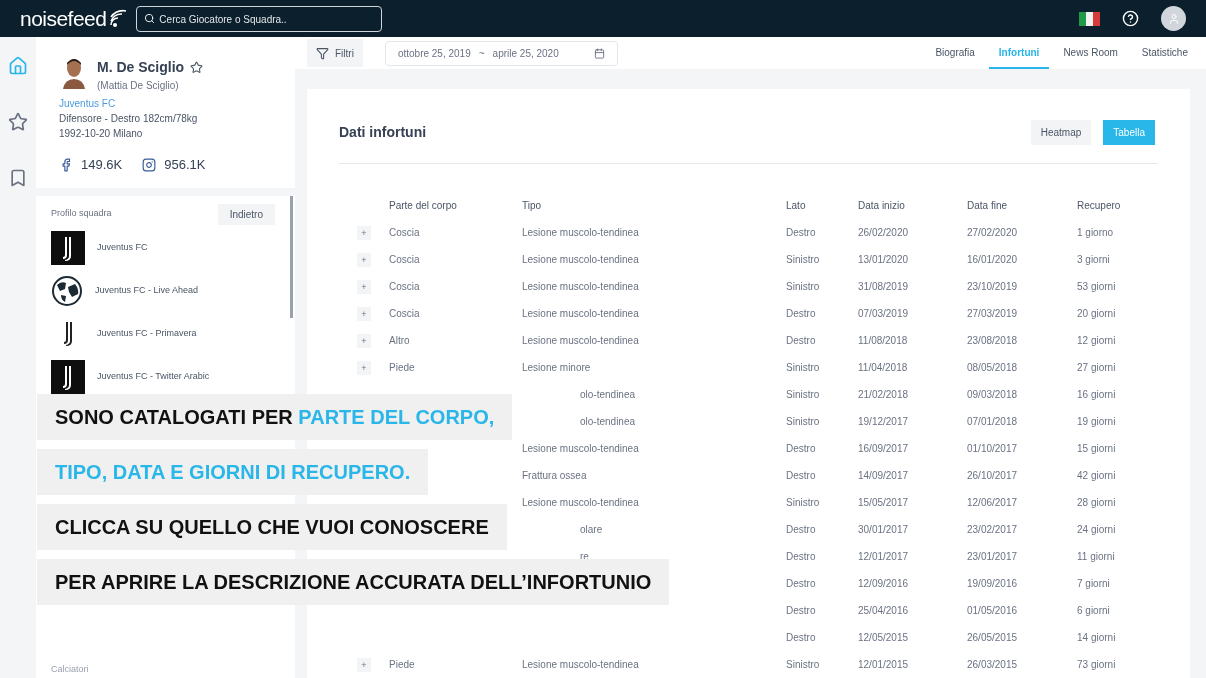 This screenshot has width=1206, height=678. Describe the element at coordinates (1089, 18) in the screenshot. I see `flag-icon` at that location.